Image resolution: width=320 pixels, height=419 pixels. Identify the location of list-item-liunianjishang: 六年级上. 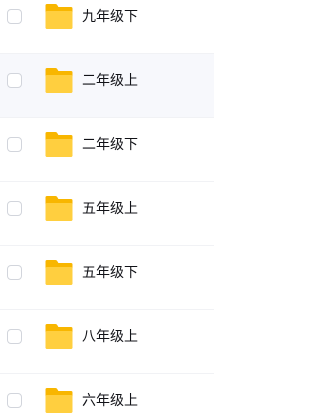
(107, 396).